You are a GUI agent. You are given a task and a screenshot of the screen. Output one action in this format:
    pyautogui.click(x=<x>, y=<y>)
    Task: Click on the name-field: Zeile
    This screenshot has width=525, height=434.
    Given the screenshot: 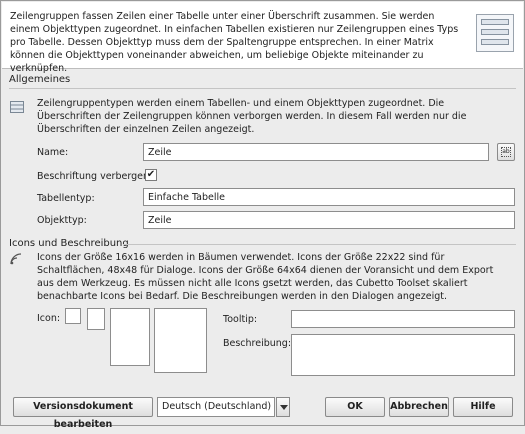 What is the action you would take?
    pyautogui.click(x=316, y=152)
    